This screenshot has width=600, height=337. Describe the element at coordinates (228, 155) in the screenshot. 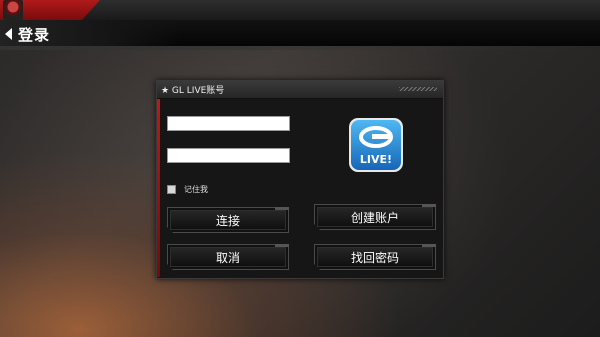

I see `password-field` at that location.